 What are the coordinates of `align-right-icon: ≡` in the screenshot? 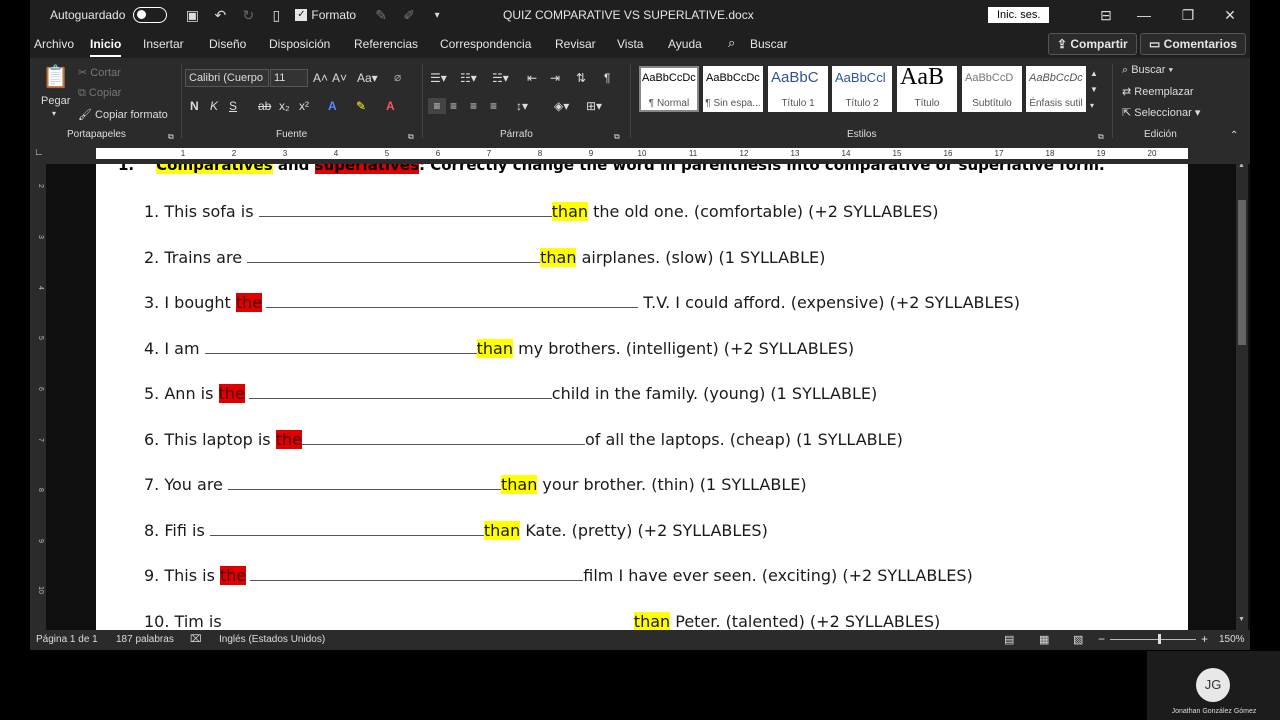 It's located at (473, 106).